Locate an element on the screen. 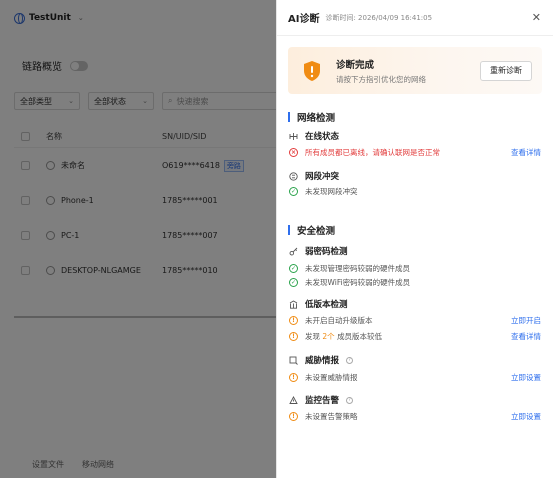 The image size is (553, 478). close-icon: ✕ is located at coordinates (536, 17).